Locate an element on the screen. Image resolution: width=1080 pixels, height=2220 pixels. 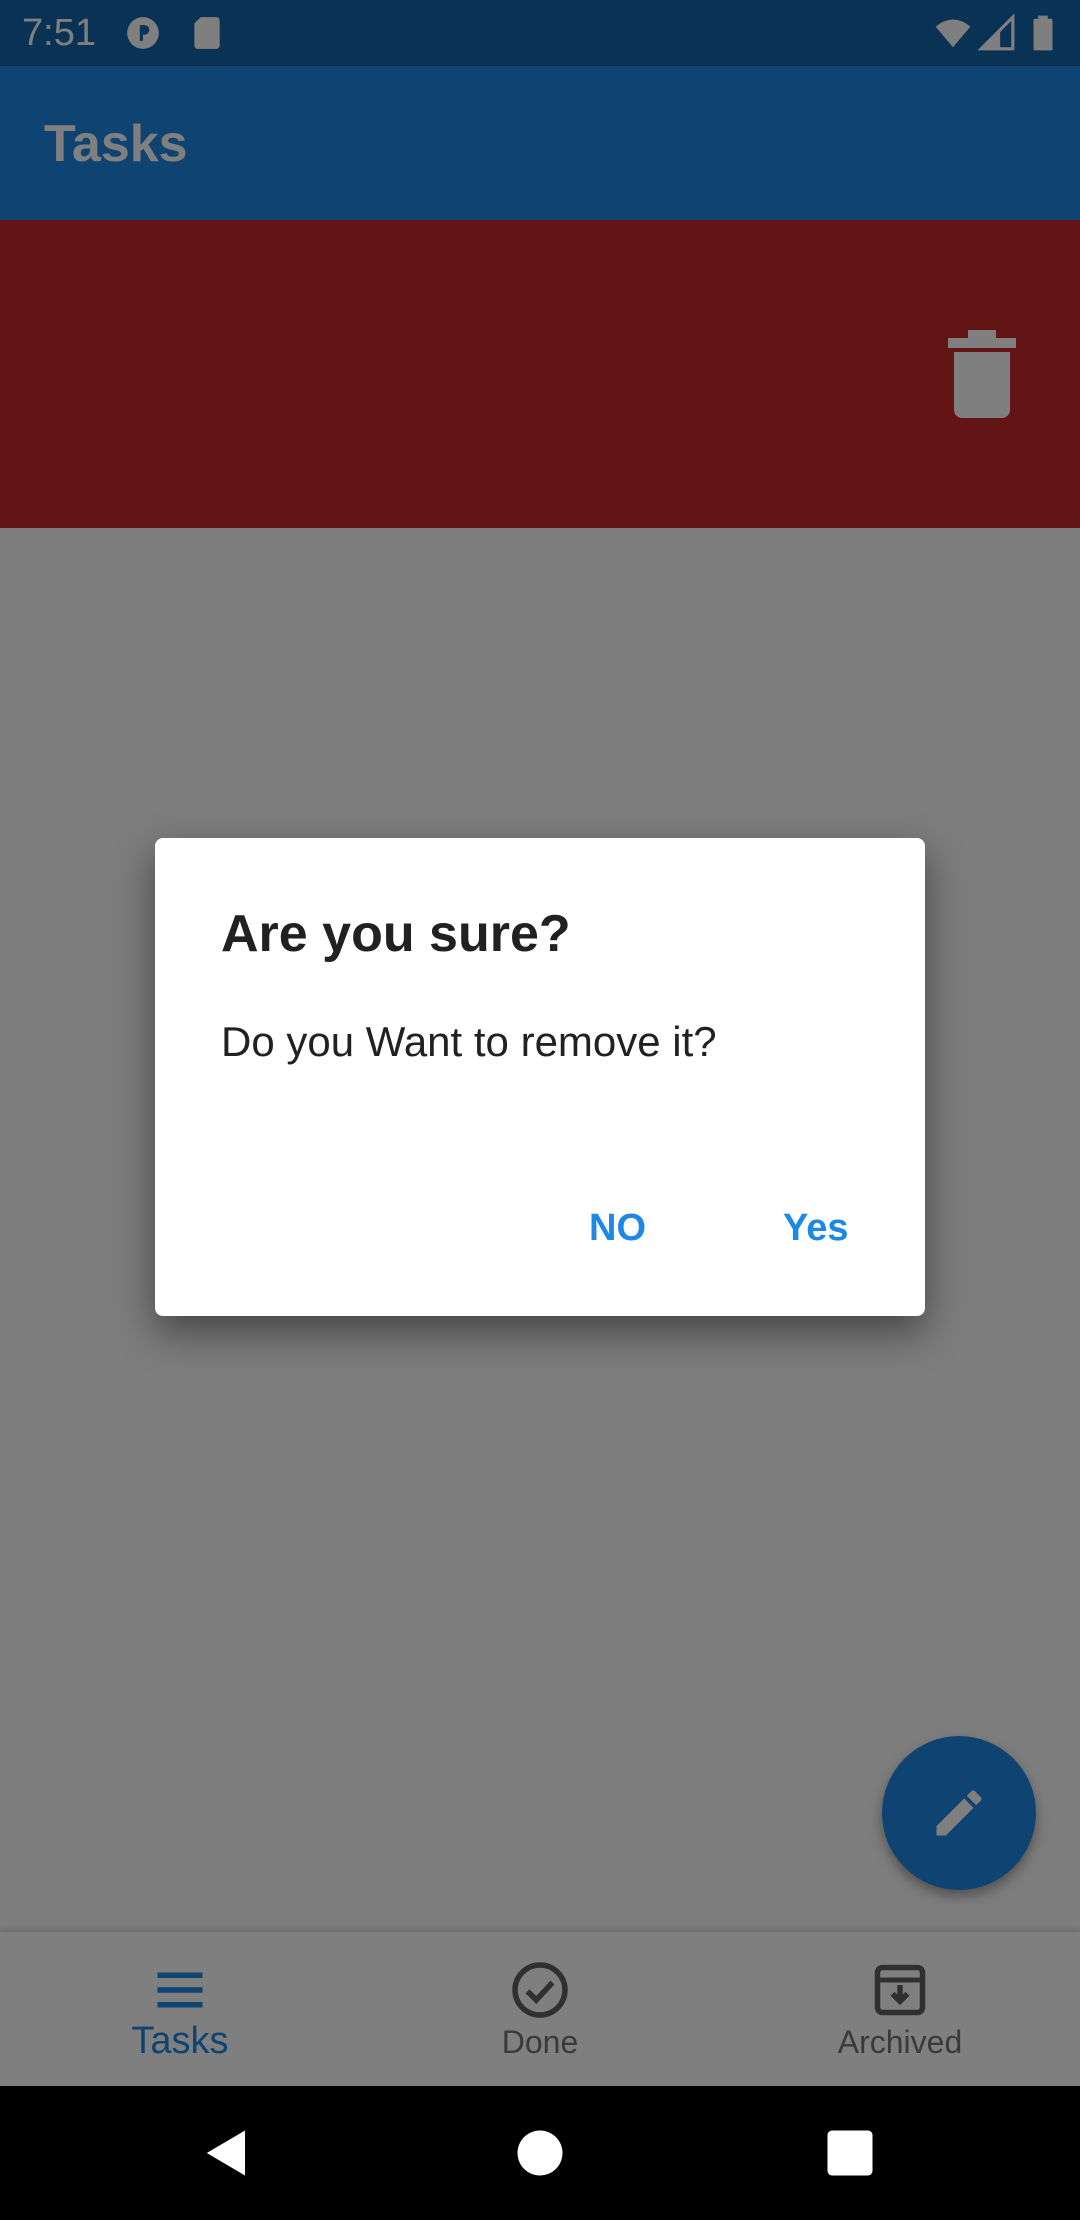
yes-button: Yes is located at coordinates (816, 1228).